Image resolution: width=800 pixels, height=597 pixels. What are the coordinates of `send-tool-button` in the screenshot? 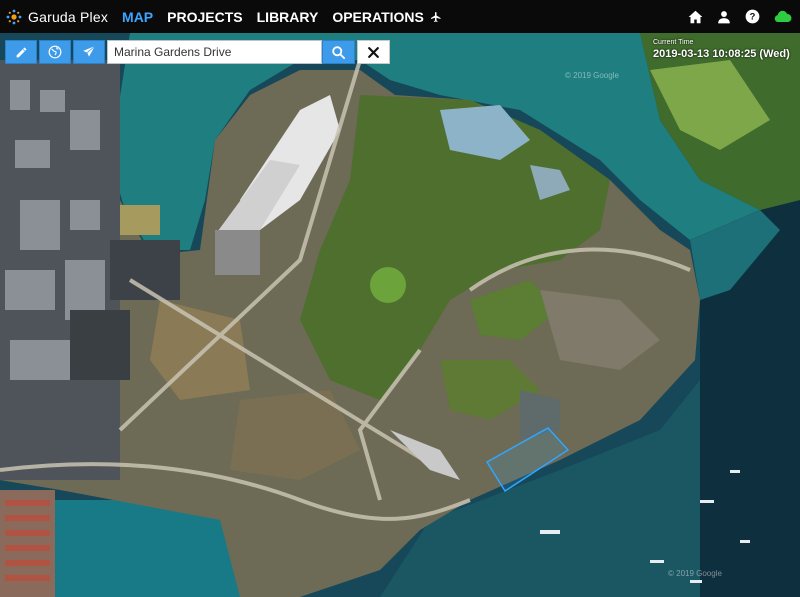 It's located at (89, 52).